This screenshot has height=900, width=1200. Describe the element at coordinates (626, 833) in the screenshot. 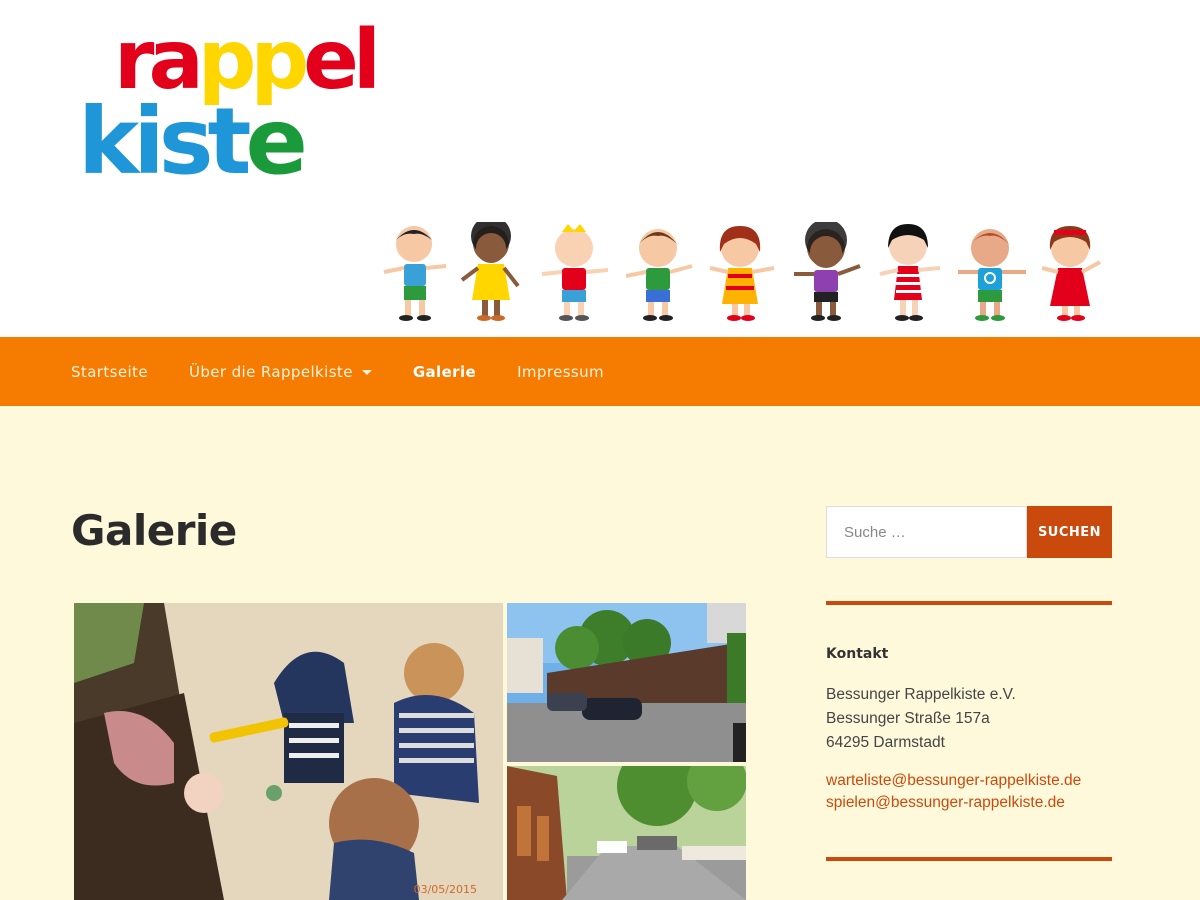

I see `gallery-photo-courtyard` at that location.